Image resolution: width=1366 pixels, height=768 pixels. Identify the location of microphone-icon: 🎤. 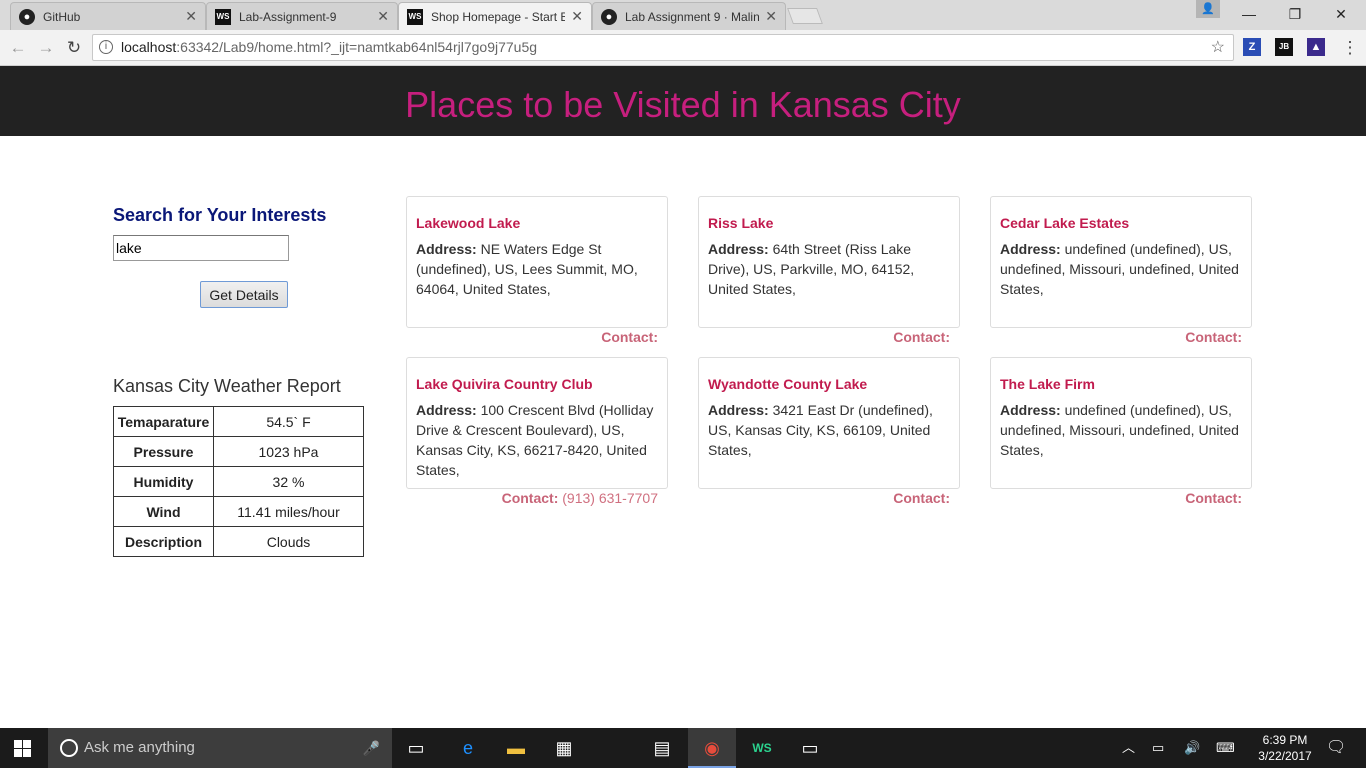
(371, 748).